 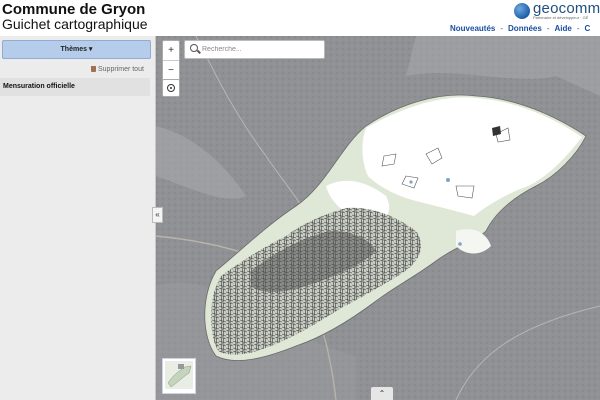 What do you see at coordinates (561, 17) in the screenshot?
I see `logo-tagline: Partenaire et développeur · GÉ` at bounding box center [561, 17].